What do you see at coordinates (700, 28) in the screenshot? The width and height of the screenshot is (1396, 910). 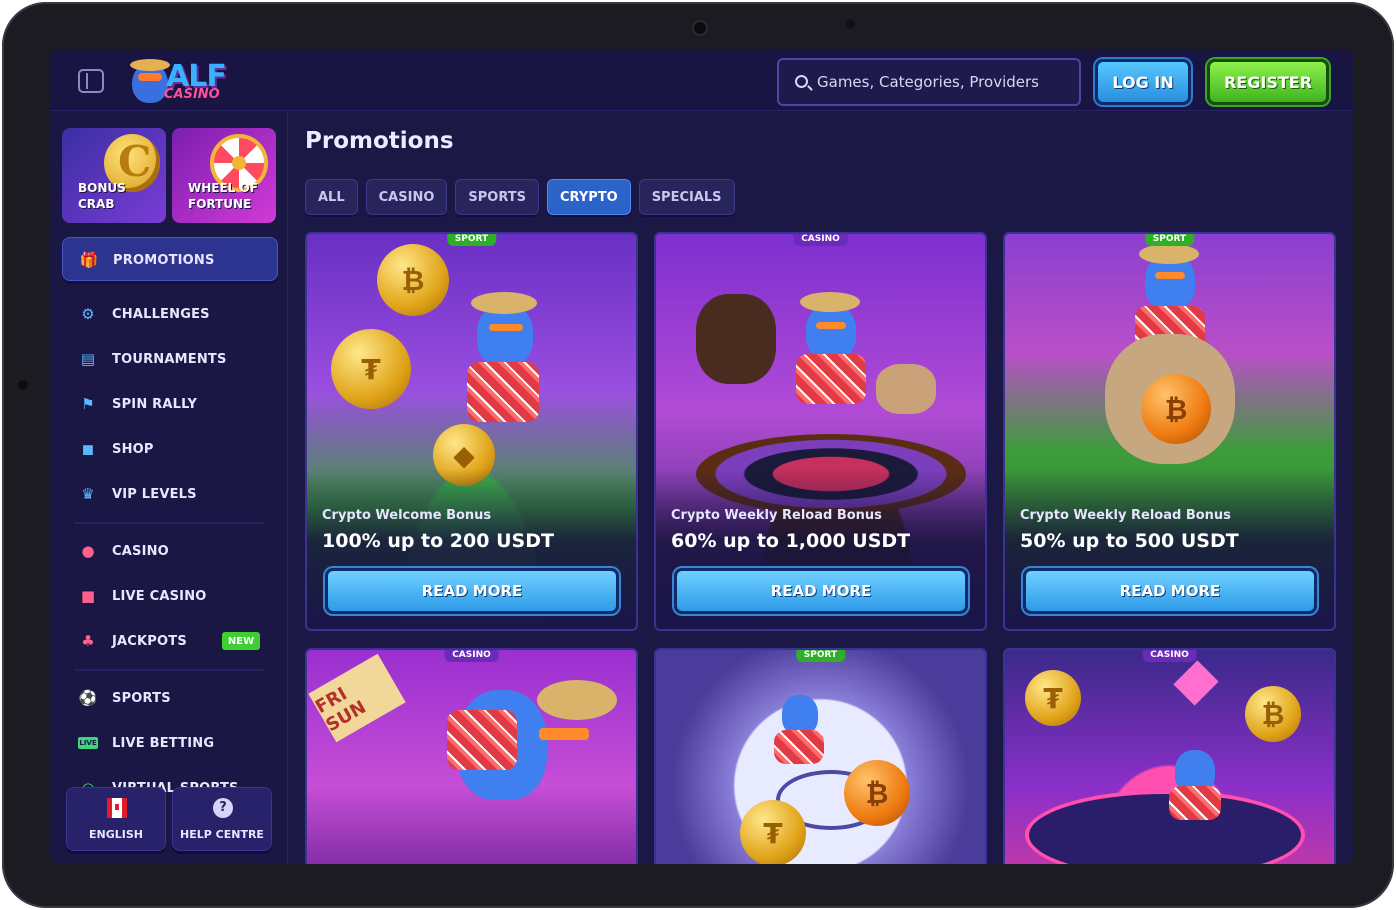 I see `front-camera` at bounding box center [700, 28].